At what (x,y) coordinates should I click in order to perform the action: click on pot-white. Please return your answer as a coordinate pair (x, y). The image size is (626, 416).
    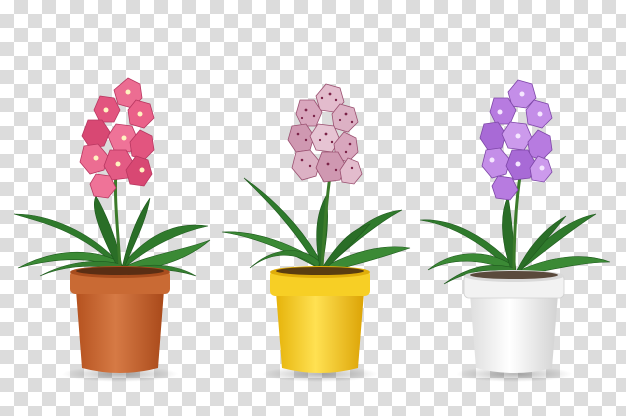
    Looking at the image, I should click on (514, 321).